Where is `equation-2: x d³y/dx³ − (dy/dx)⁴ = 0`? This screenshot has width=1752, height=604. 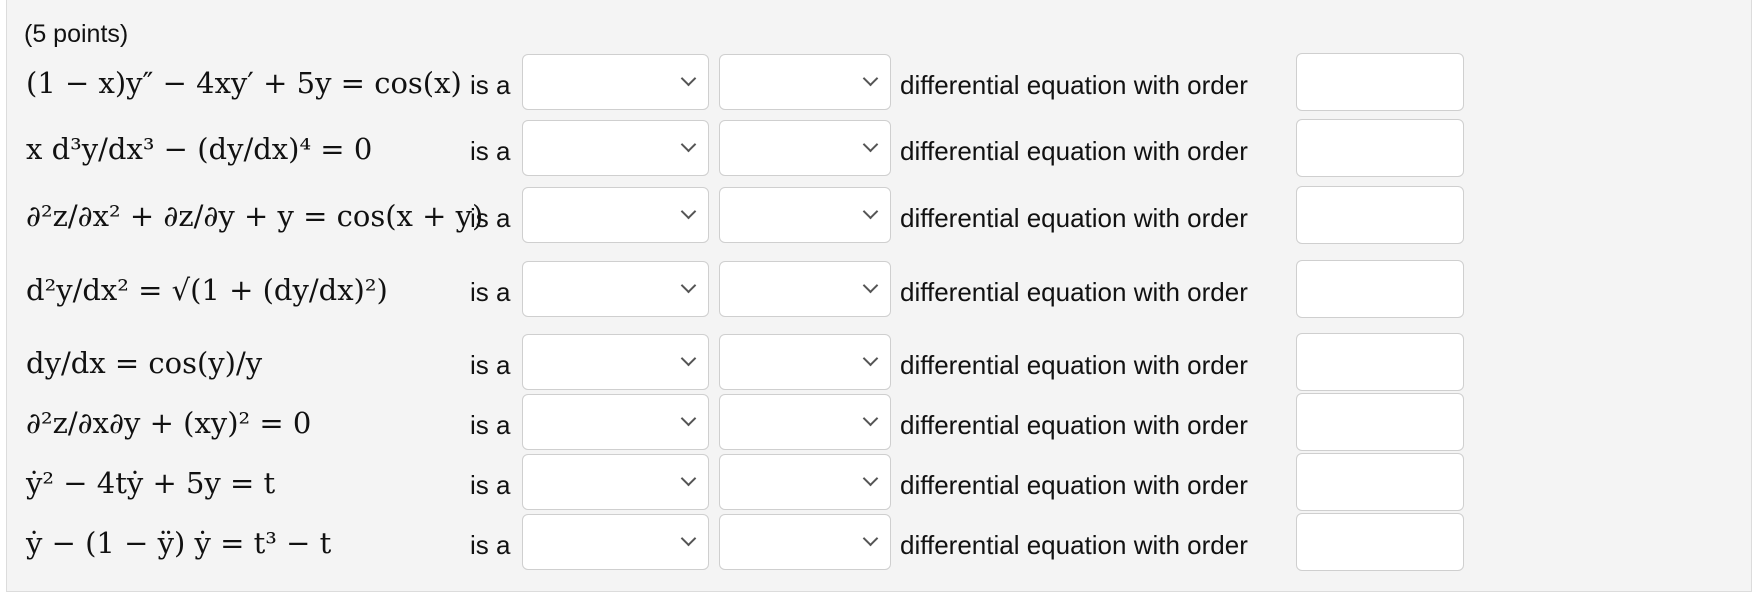
equation-2: x d³y/dx³ − (dy/dx)⁴ = 0 is located at coordinates (199, 149).